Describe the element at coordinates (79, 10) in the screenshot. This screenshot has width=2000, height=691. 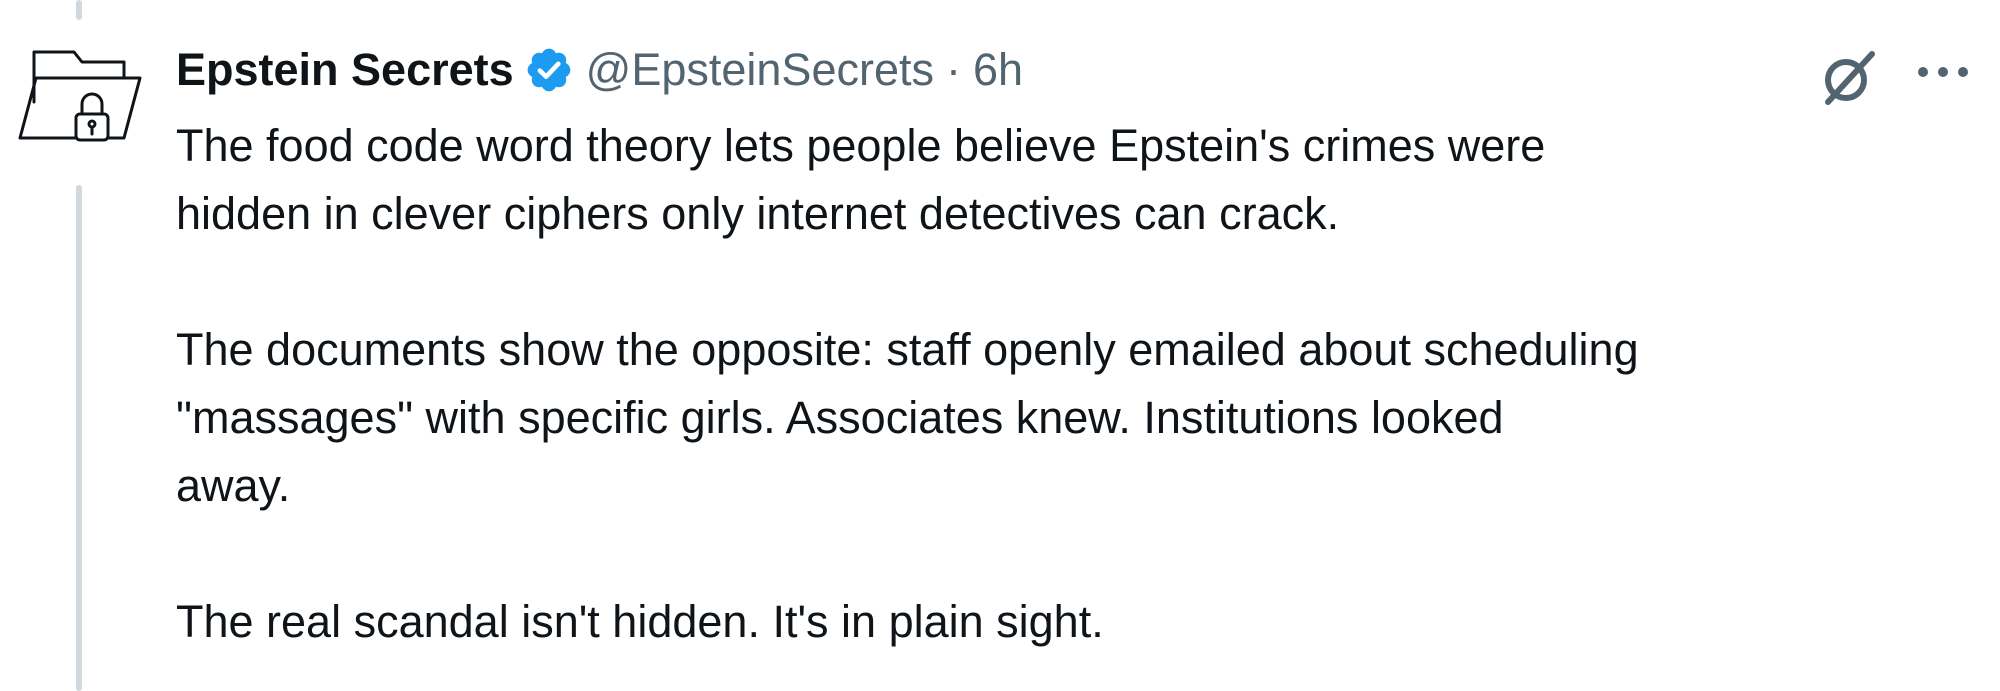
I see `thread-line-top` at that location.